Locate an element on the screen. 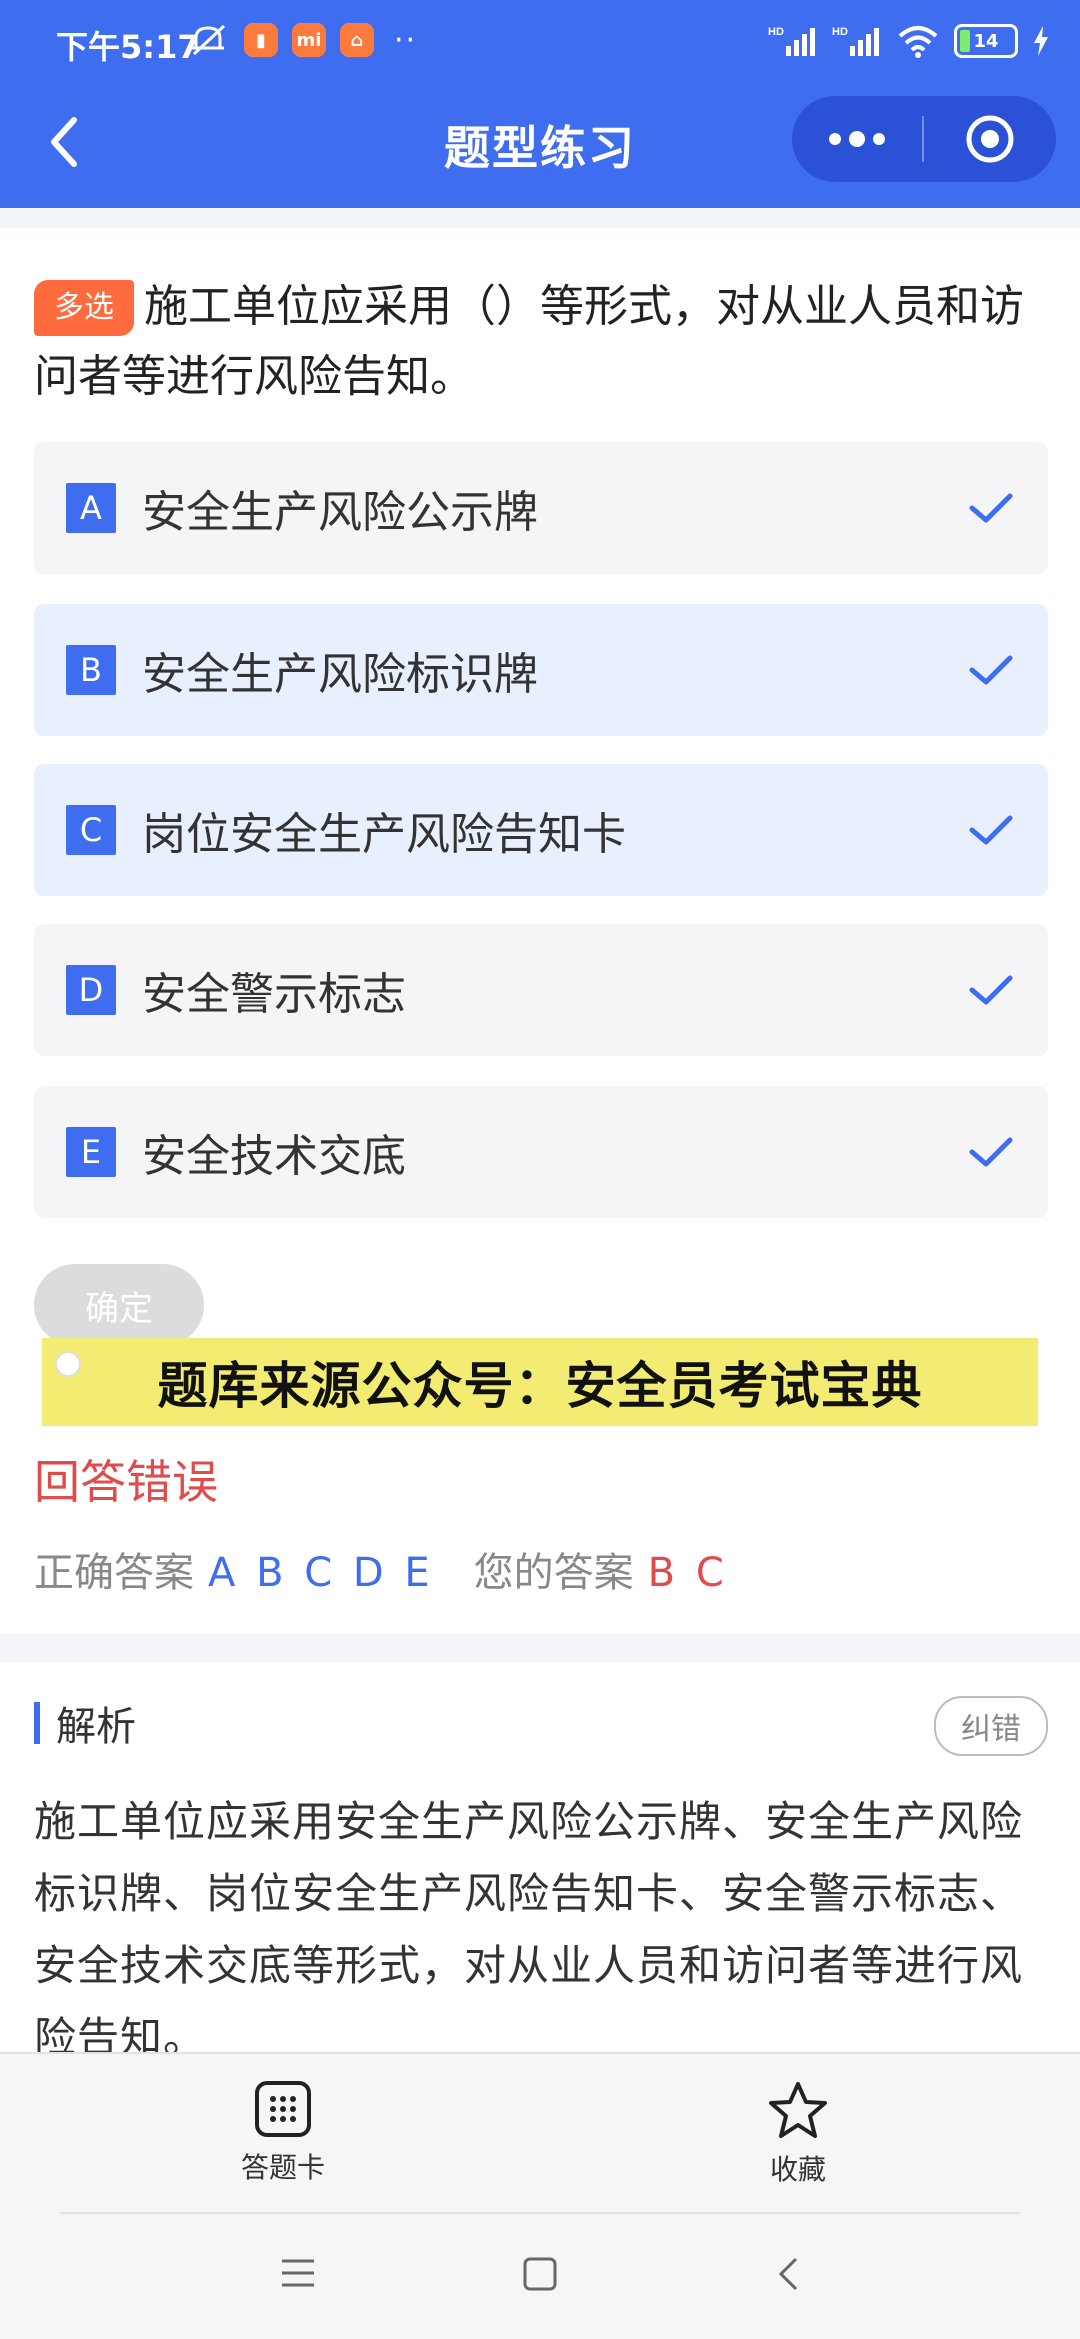 The image size is (1080, 2339). grid-icon is located at coordinates (283, 2109).